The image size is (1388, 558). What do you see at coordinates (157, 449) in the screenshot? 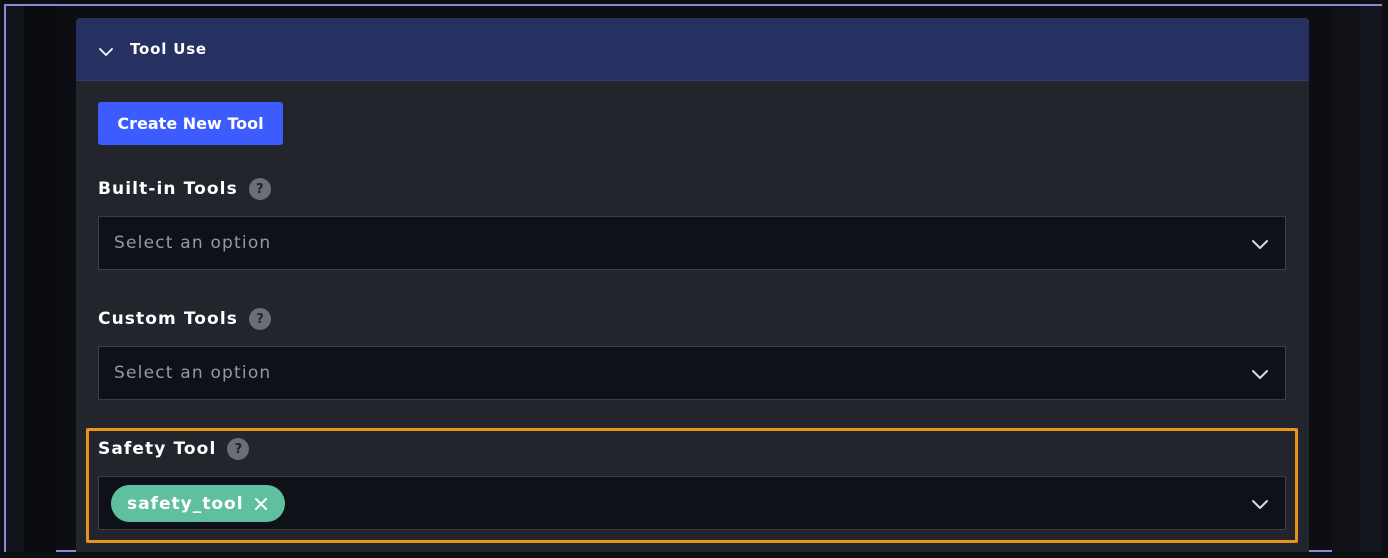
I see `safety-tool-label-text: Safety Tool` at bounding box center [157, 449].